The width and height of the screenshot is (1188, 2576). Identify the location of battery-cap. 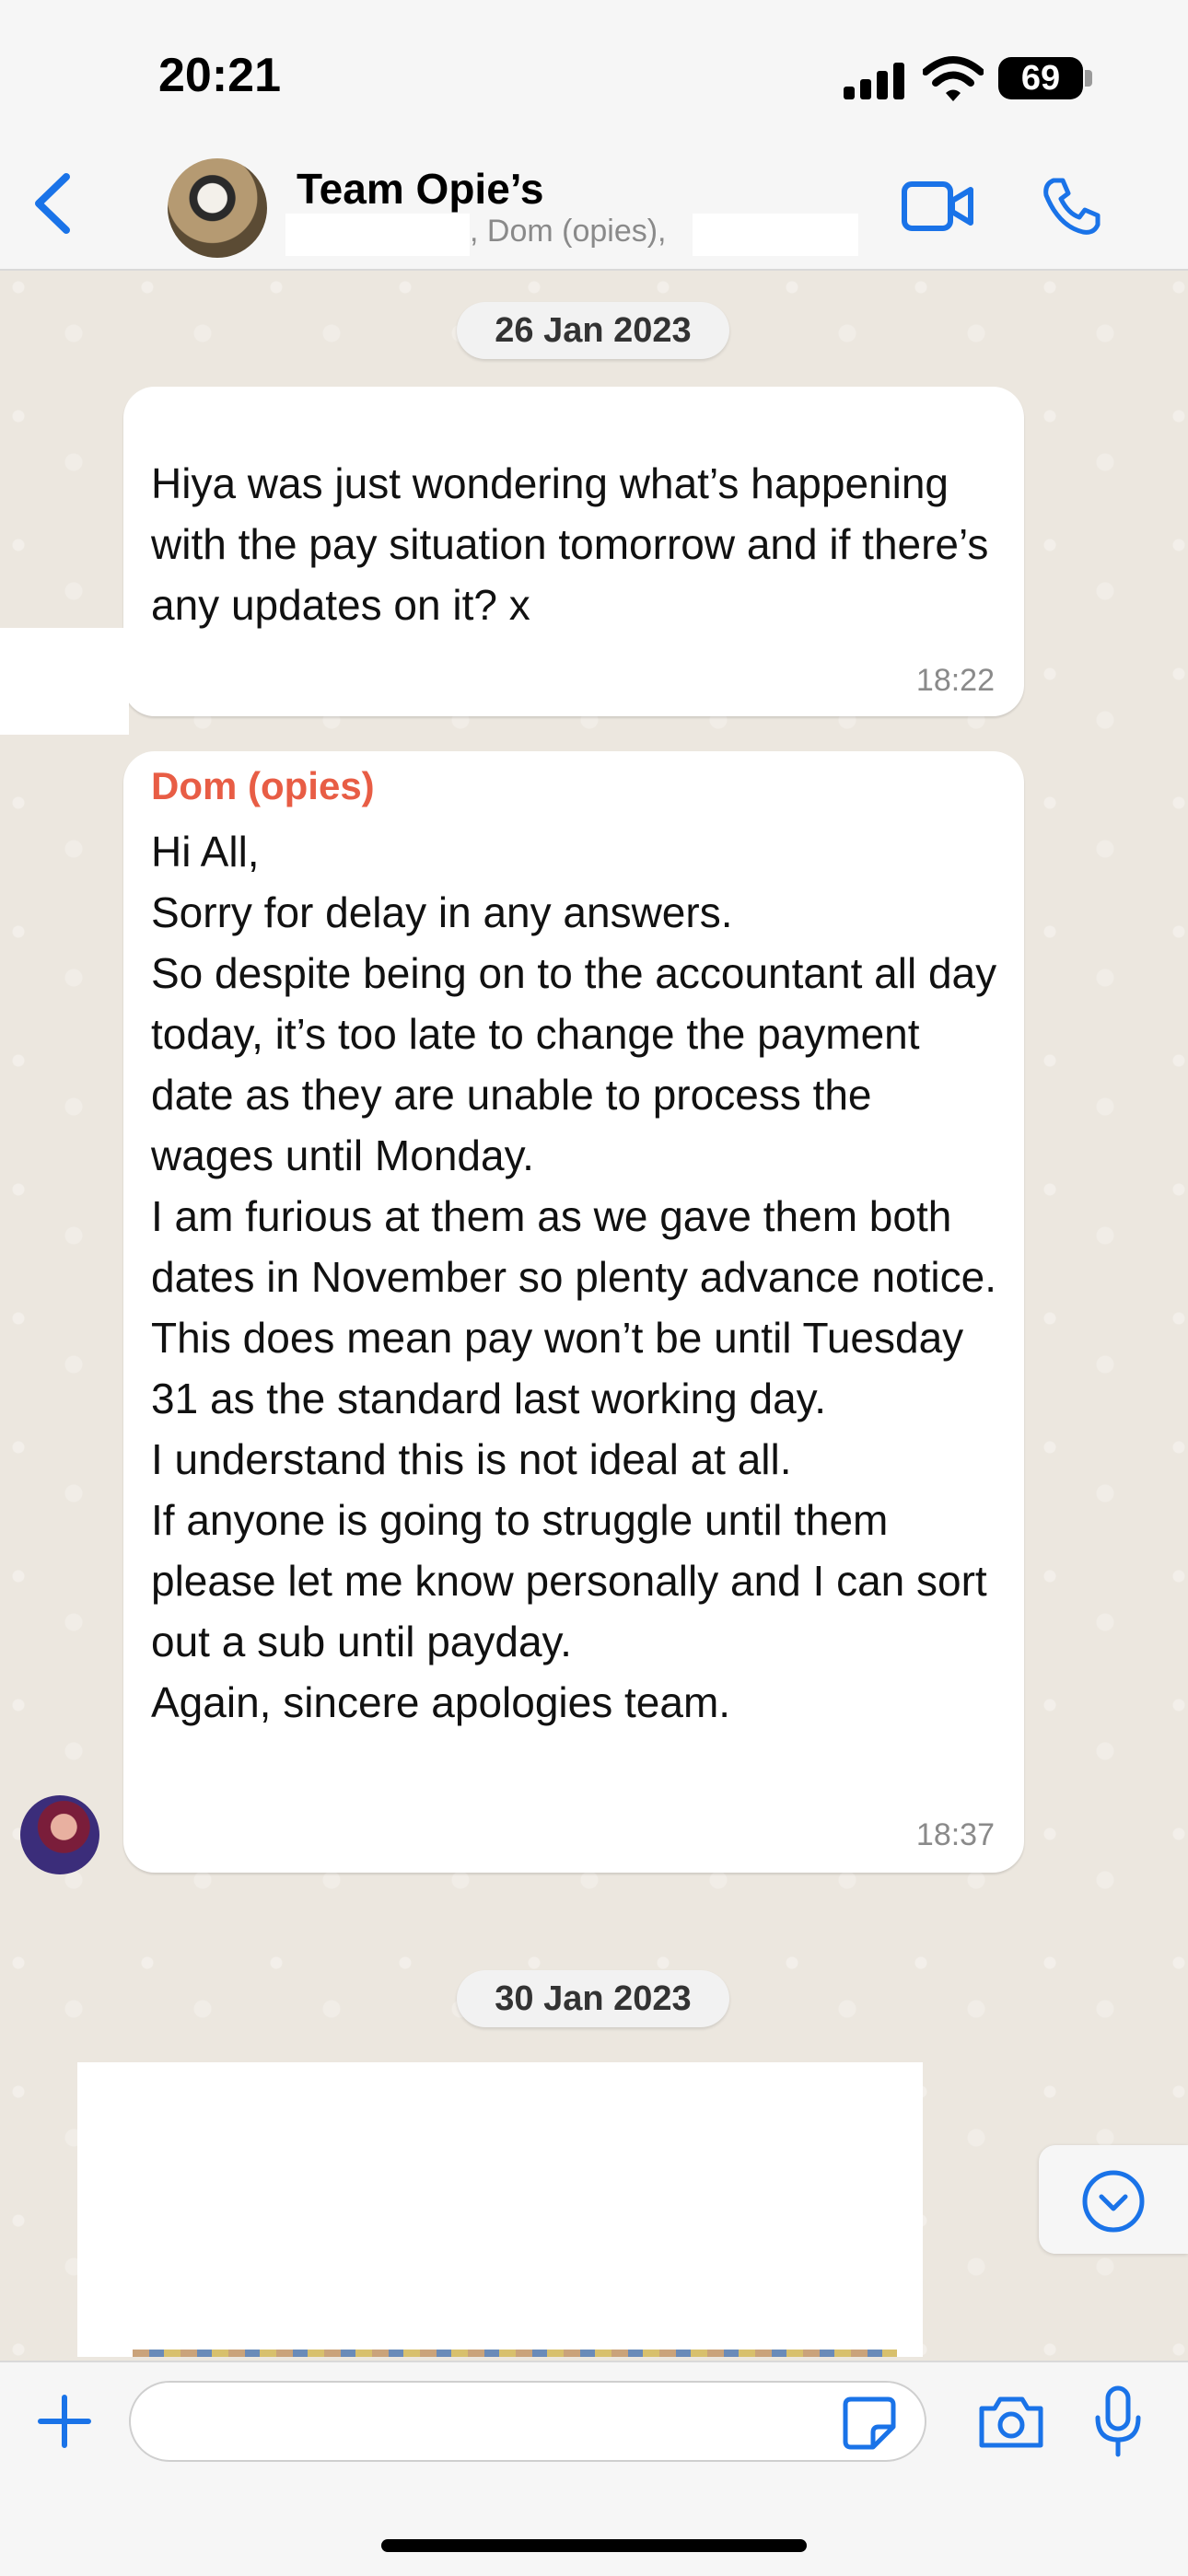
(1088, 78).